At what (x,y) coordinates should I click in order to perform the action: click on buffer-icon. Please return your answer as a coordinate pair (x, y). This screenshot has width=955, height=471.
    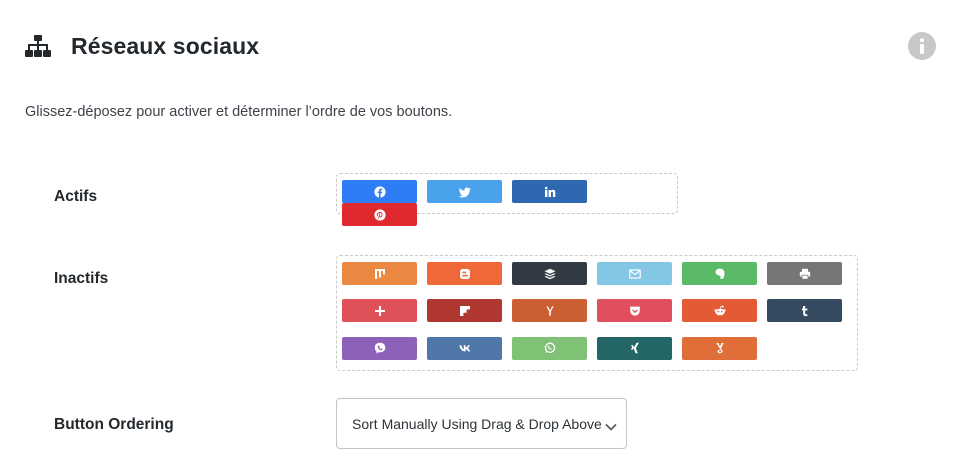
    Looking at the image, I should click on (550, 274).